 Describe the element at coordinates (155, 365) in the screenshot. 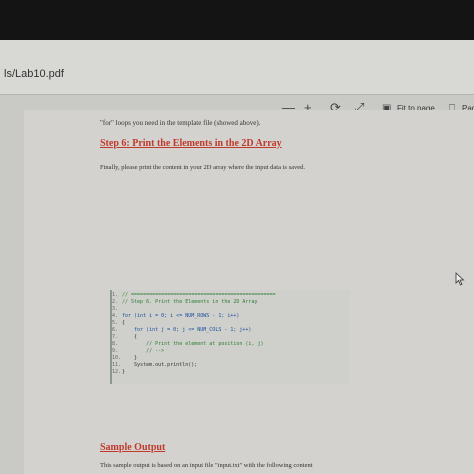

I see `code-line: 11. System.out.println();` at that location.